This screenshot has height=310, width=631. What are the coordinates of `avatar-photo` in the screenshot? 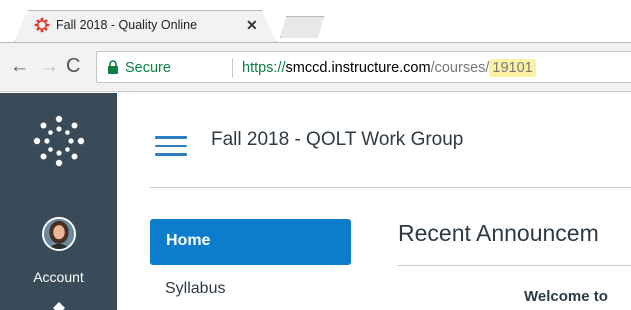 It's located at (59, 234).